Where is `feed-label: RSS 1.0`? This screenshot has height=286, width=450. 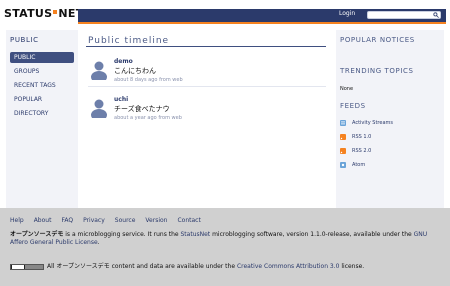
feed-label: RSS 1.0 is located at coordinates (361, 137).